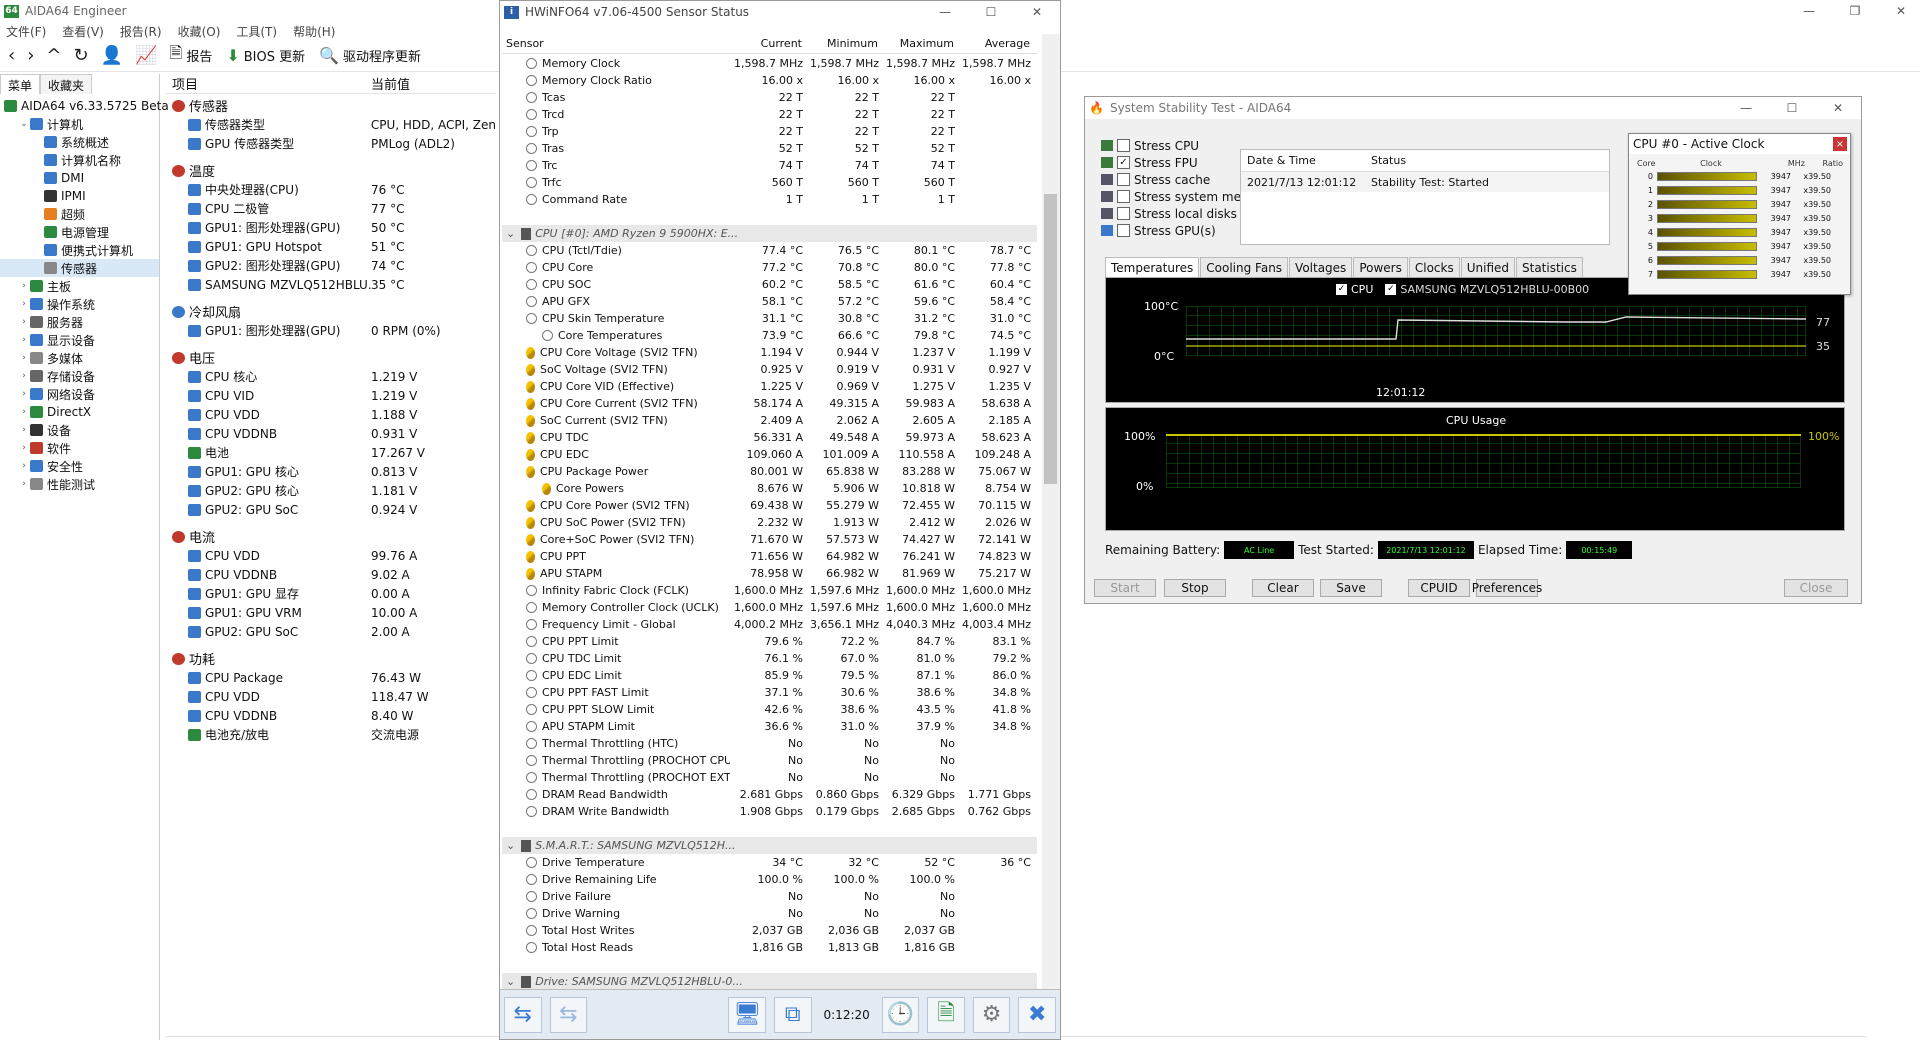  I want to click on close-button: Close, so click(1816, 588).